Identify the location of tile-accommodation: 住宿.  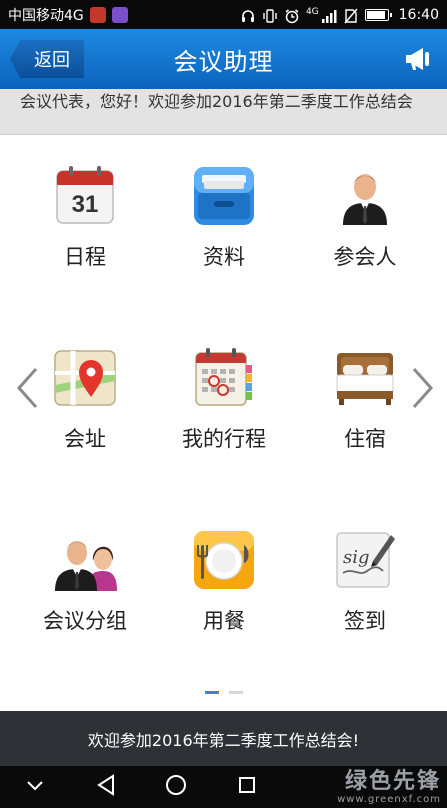
(365, 384).